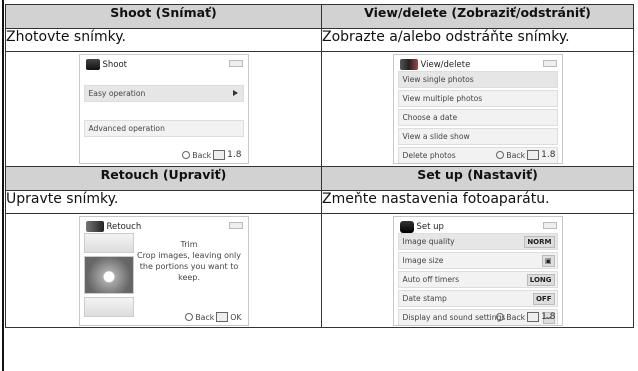  What do you see at coordinates (431, 279) in the screenshot?
I see `menu-item-label: Auto off timers` at bounding box center [431, 279].